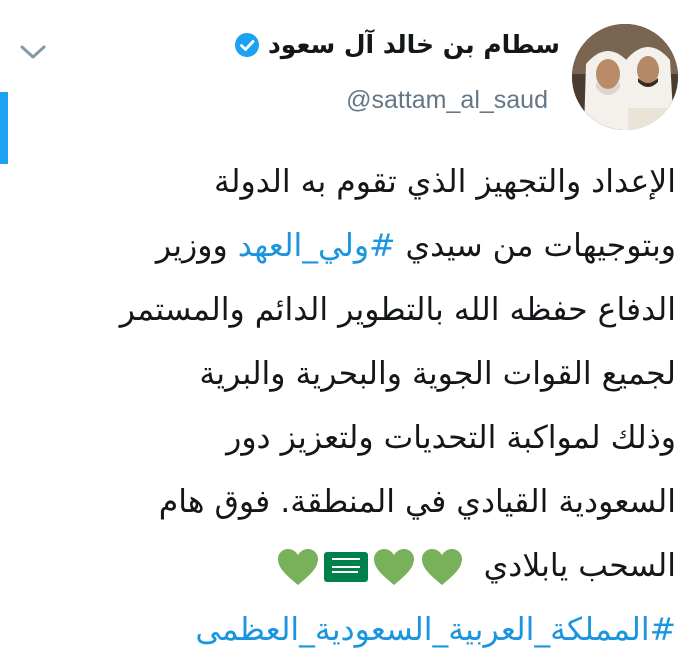  Describe the element at coordinates (4, 128) in the screenshot. I see `left-accent-bar` at that location.